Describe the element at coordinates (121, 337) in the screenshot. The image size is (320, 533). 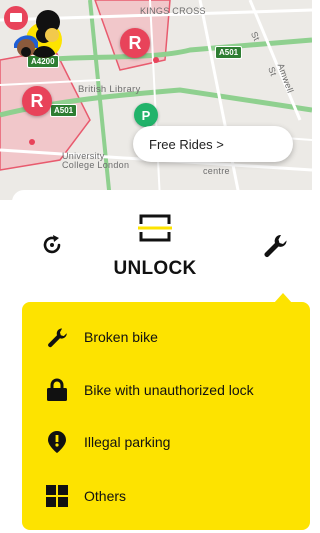
I see `menu-item-label: Broken bike` at that location.